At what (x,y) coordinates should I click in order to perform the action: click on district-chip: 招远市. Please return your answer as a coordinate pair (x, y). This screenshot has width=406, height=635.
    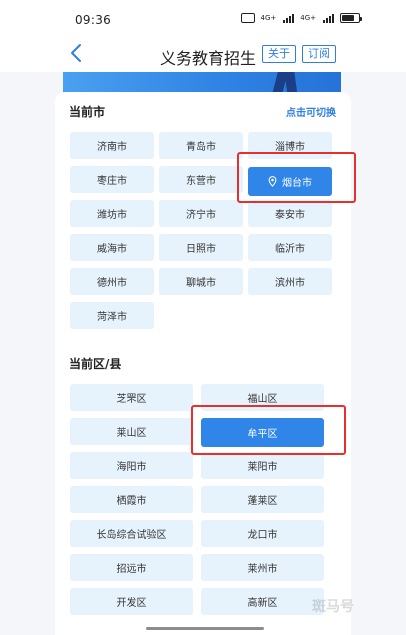
    Looking at the image, I should click on (131, 567).